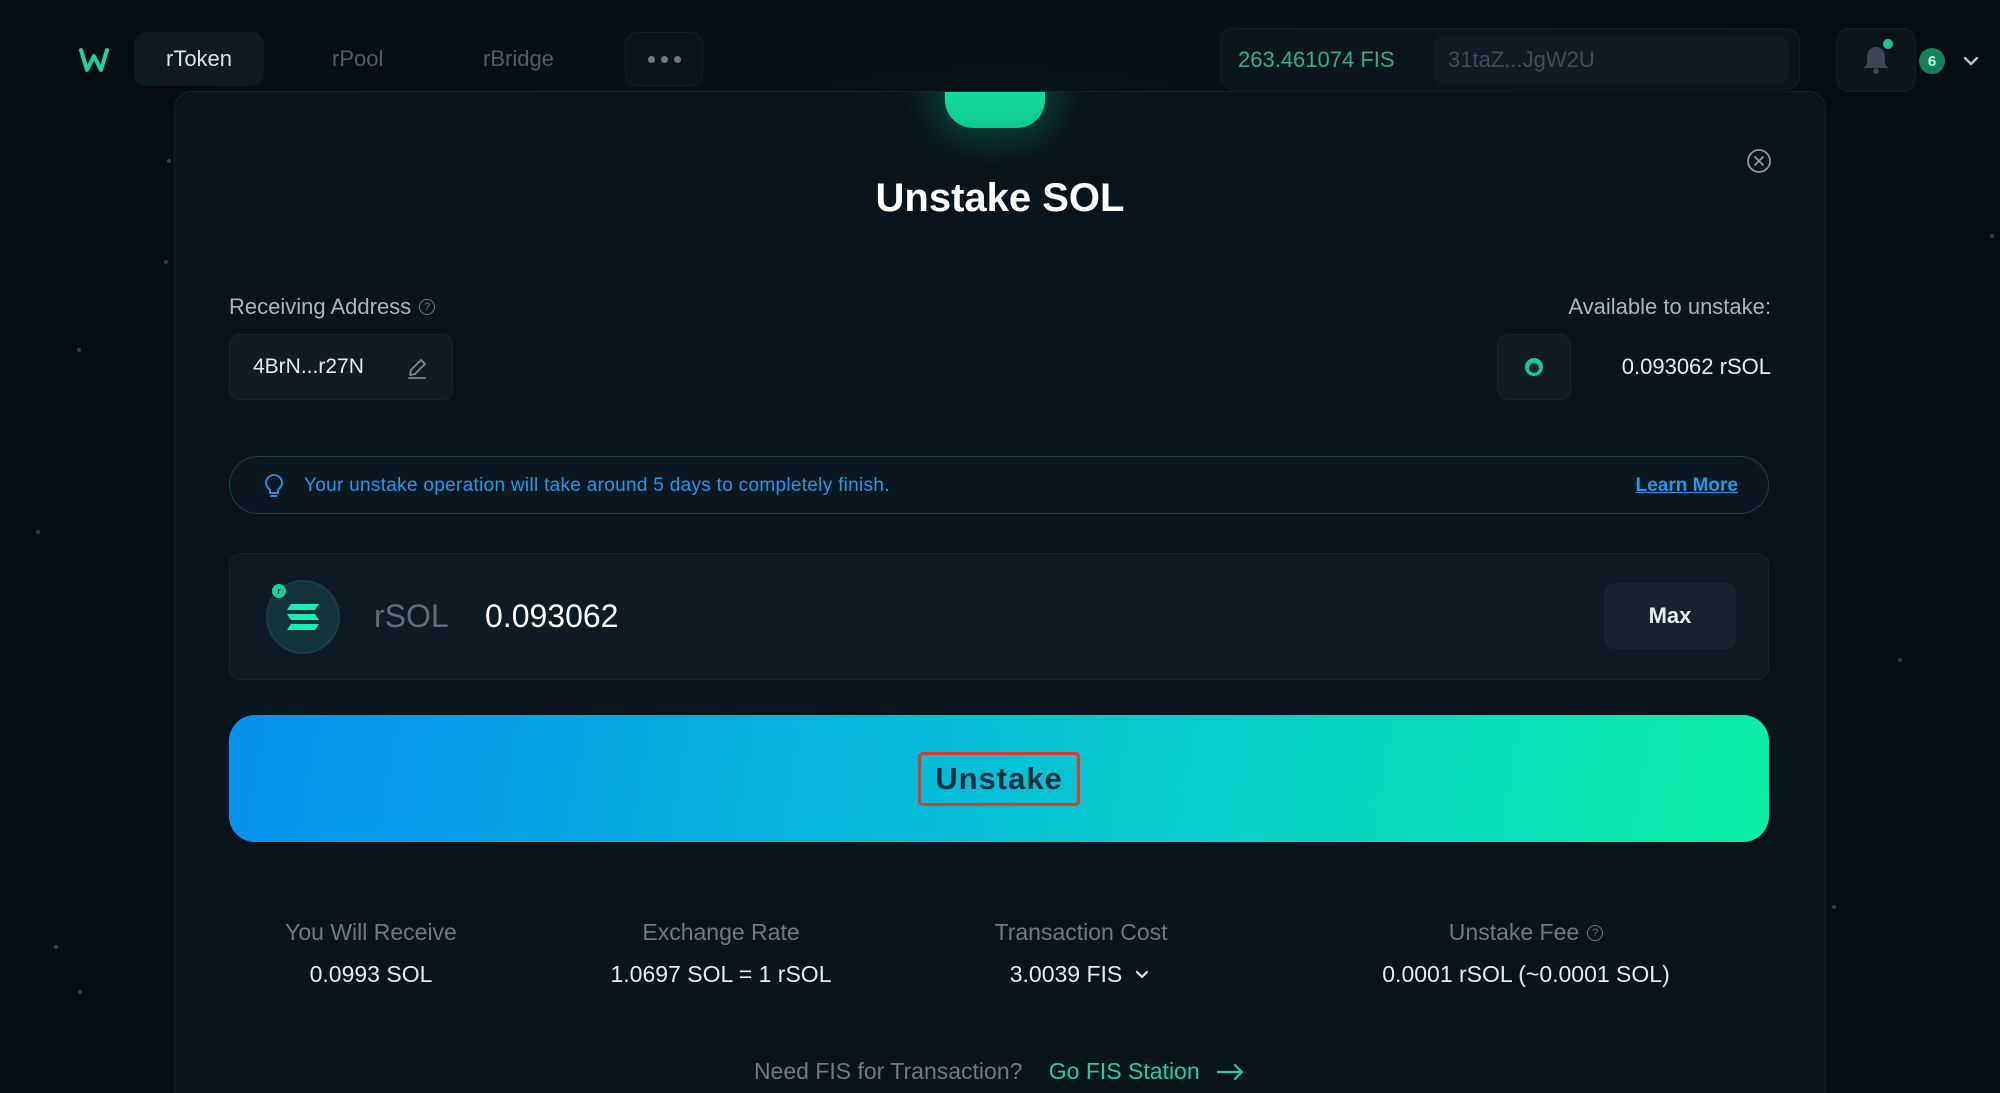 The image size is (2000, 1093). I want to click on stat-label-row: Unstake Fee ?, so click(1526, 932).